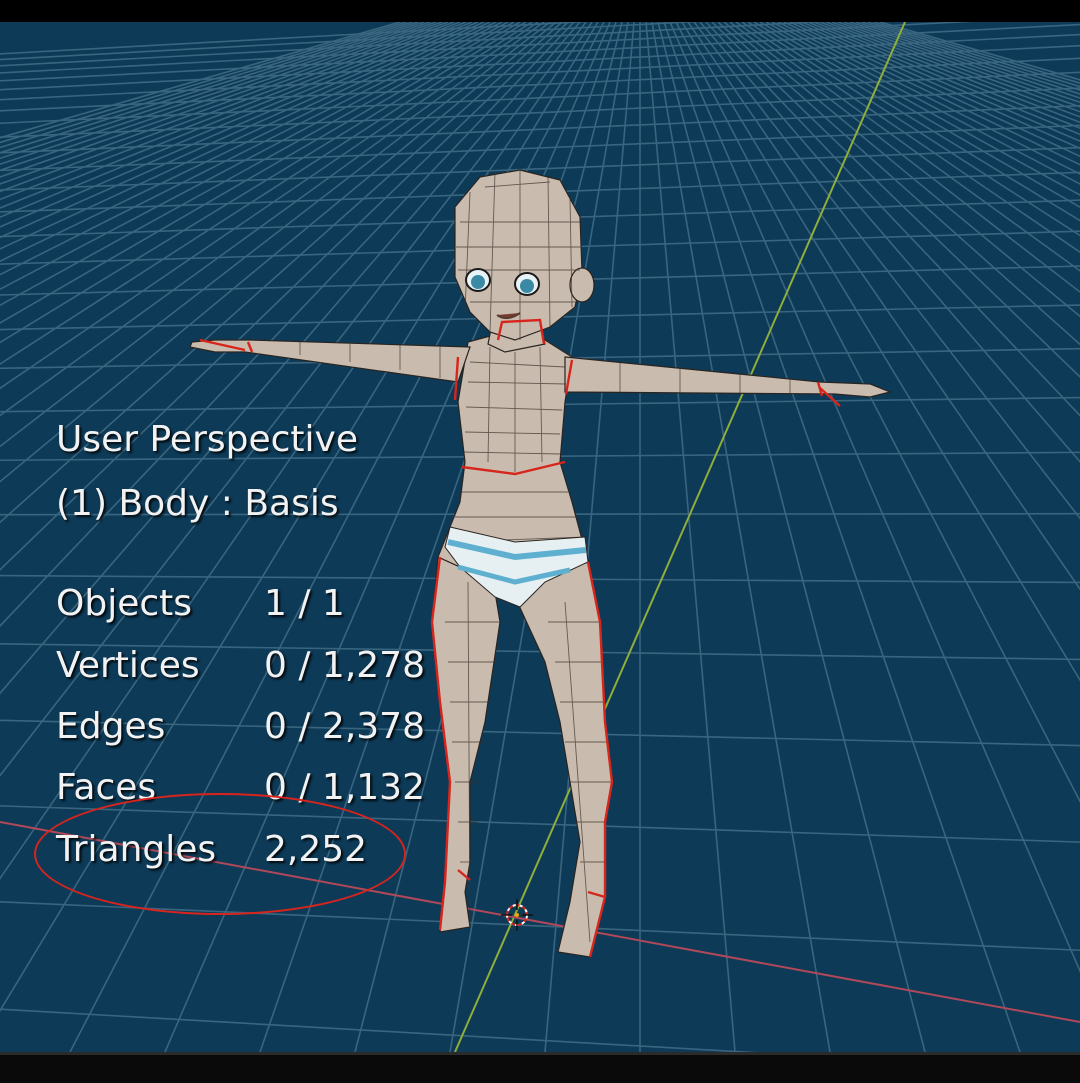 The height and width of the screenshot is (1083, 1080). What do you see at coordinates (111, 726) in the screenshot?
I see `stat-label-edges: Edges` at bounding box center [111, 726].